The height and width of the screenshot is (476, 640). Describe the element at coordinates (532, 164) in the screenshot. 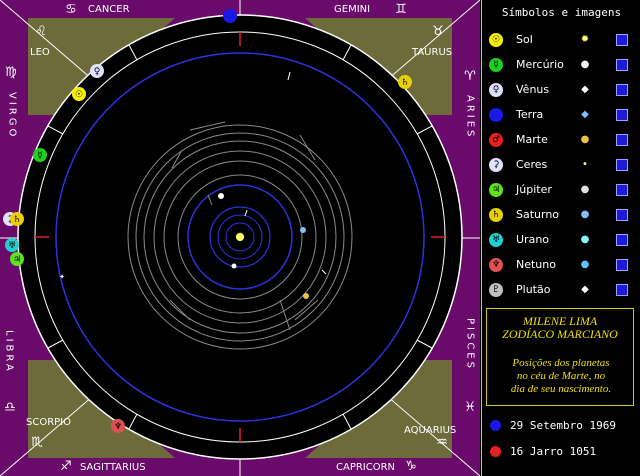

I see `legend-label-ceres: Ceres` at that location.